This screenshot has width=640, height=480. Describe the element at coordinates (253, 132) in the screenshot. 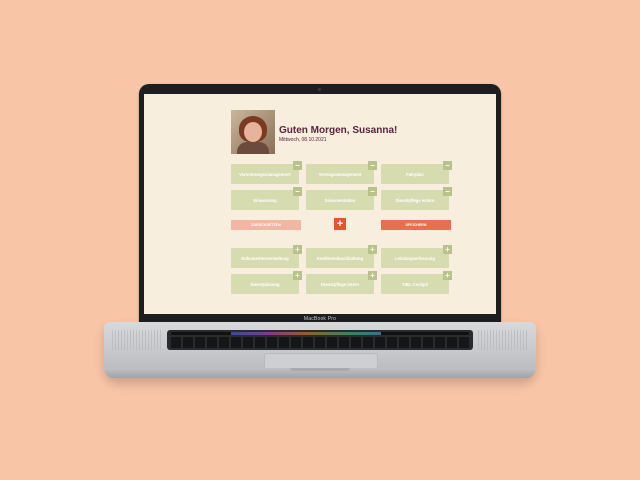

I see `avatar` at that location.